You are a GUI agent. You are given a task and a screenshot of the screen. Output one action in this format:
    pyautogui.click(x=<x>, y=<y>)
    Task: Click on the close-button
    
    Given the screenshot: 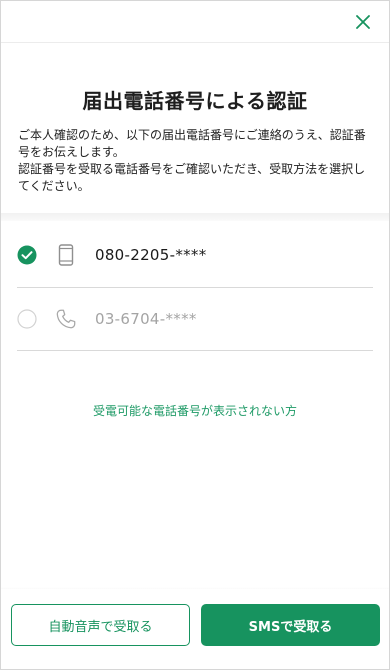 What is the action you would take?
    pyautogui.click(x=363, y=22)
    